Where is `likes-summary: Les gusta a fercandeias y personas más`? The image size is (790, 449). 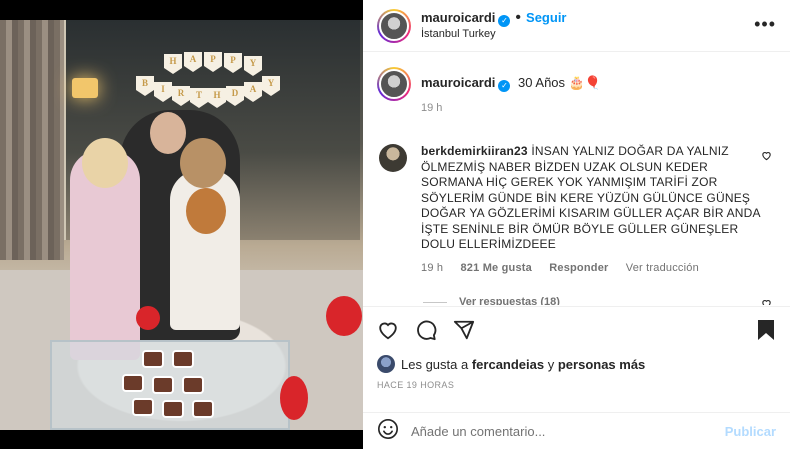 likes-summary: Les gusta a fercandeias y personas más is located at coordinates (576, 364).